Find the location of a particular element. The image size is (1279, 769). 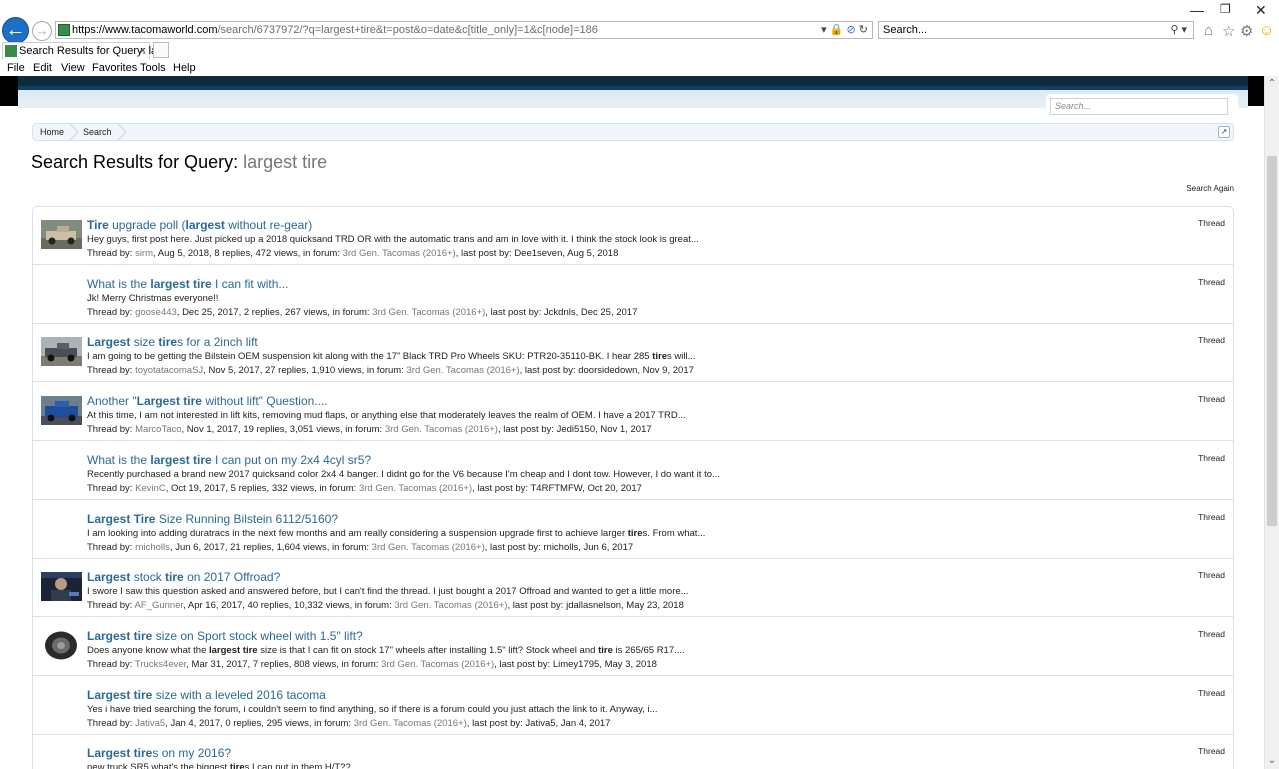

menu-edit: Edit is located at coordinates (42, 68).